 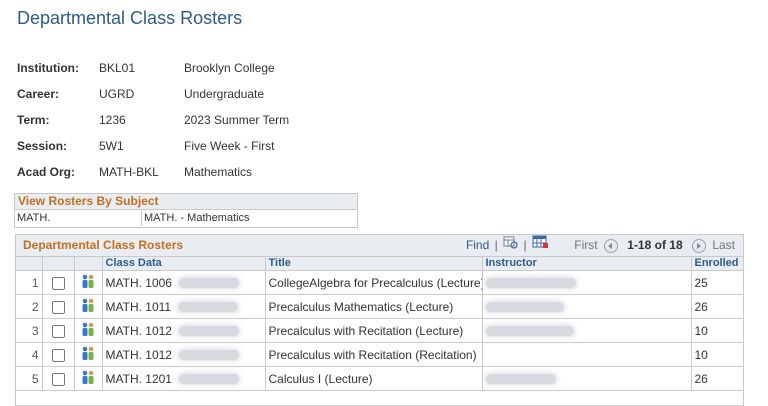 I want to click on term-label: Term:, so click(x=33, y=120).